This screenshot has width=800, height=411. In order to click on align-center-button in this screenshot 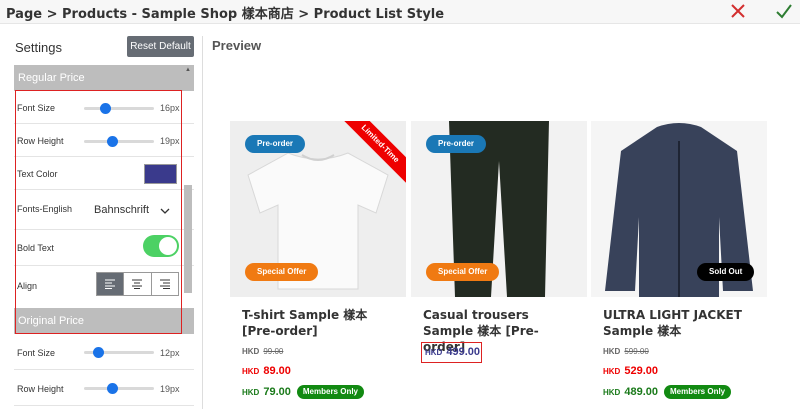, I will do `click(138, 284)`.